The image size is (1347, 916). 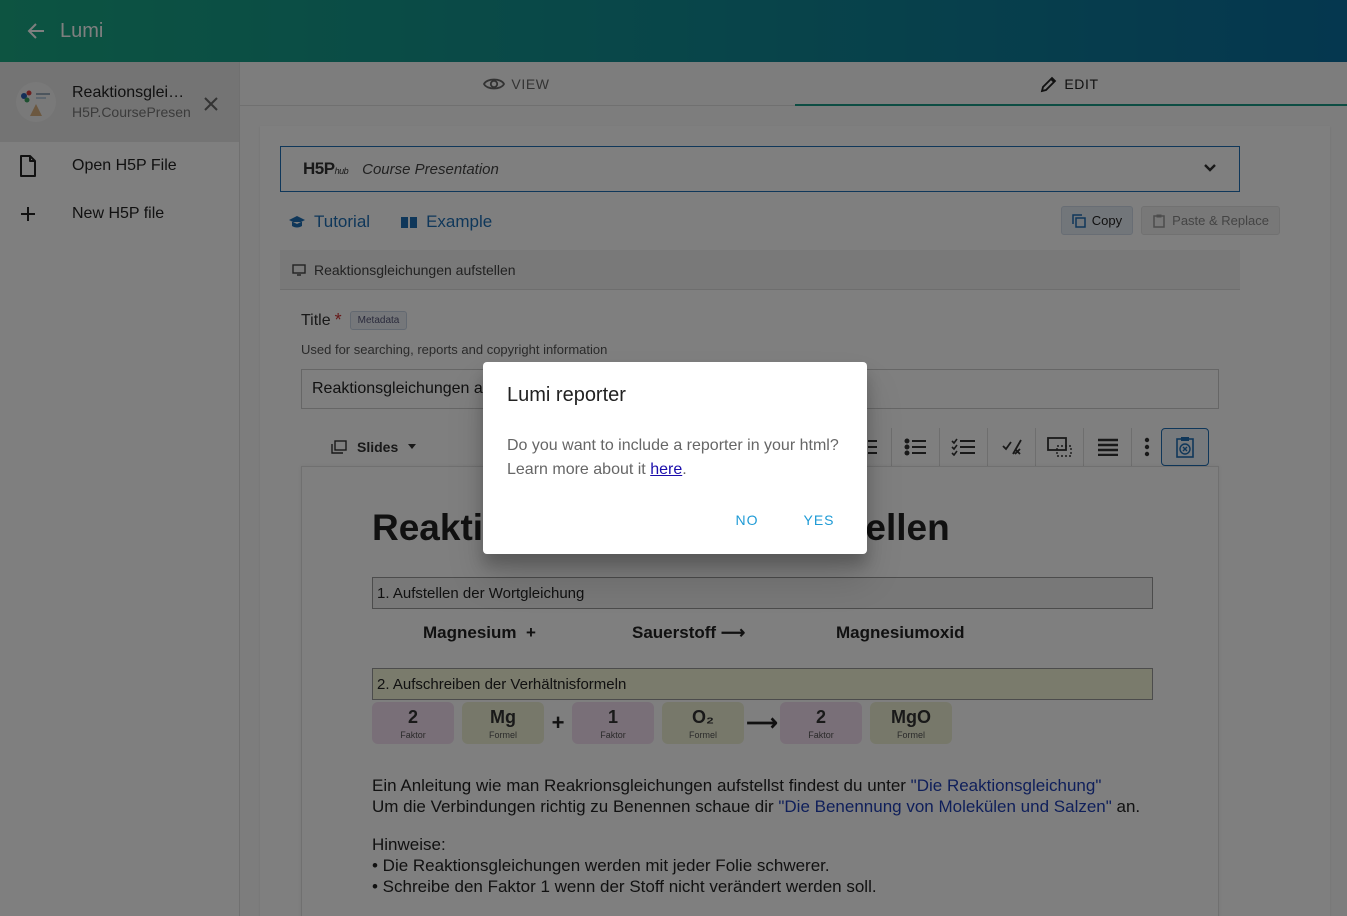 What do you see at coordinates (566, 395) in the screenshot?
I see `dialog-title: Lumi reporter` at bounding box center [566, 395].